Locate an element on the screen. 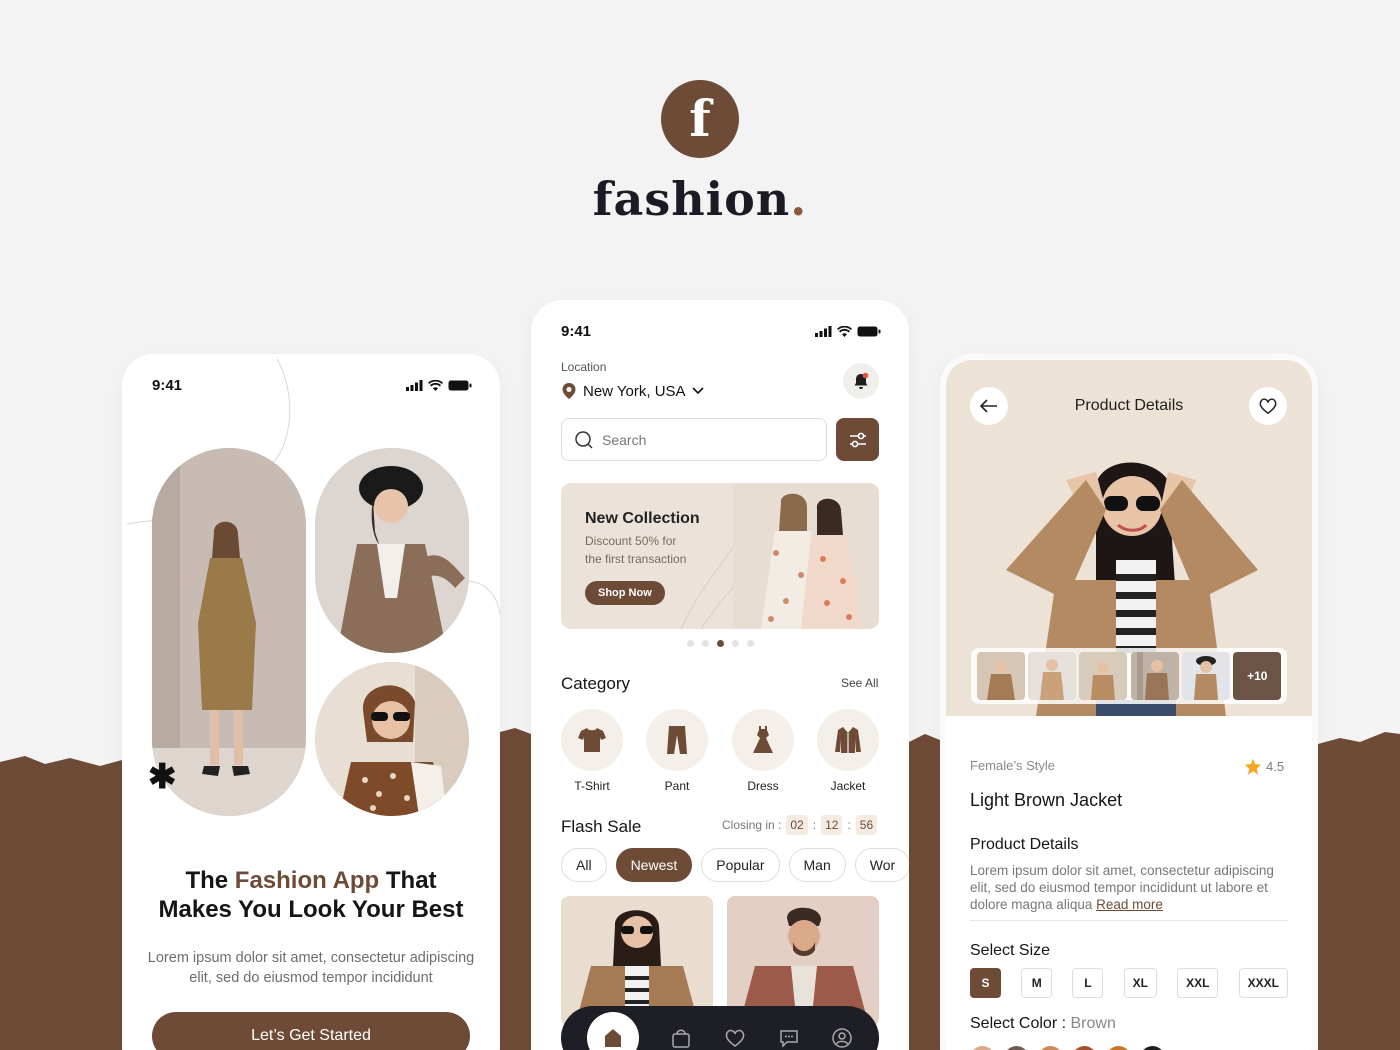 The height and width of the screenshot is (1050, 1400). see-all-link: See All is located at coordinates (859, 683).